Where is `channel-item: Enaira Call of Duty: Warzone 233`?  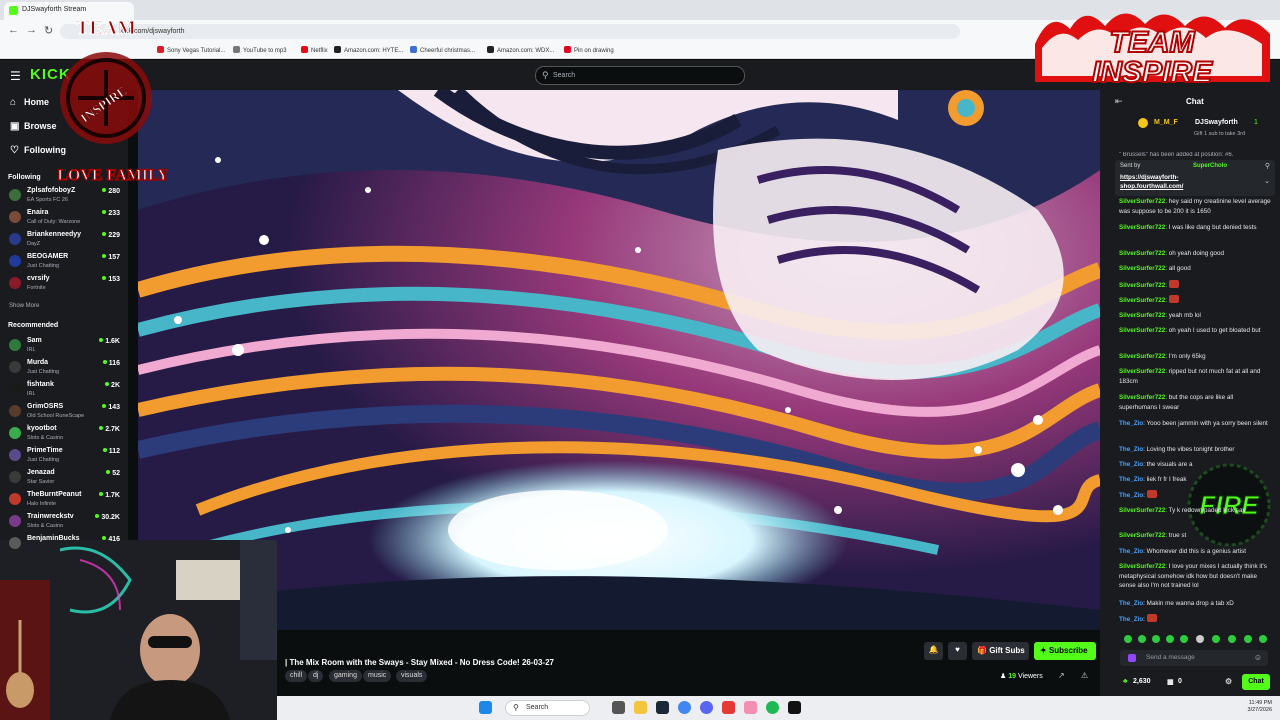
channel-item: Enaira Call of Duty: Warzone 233 is located at coordinates (66, 220).